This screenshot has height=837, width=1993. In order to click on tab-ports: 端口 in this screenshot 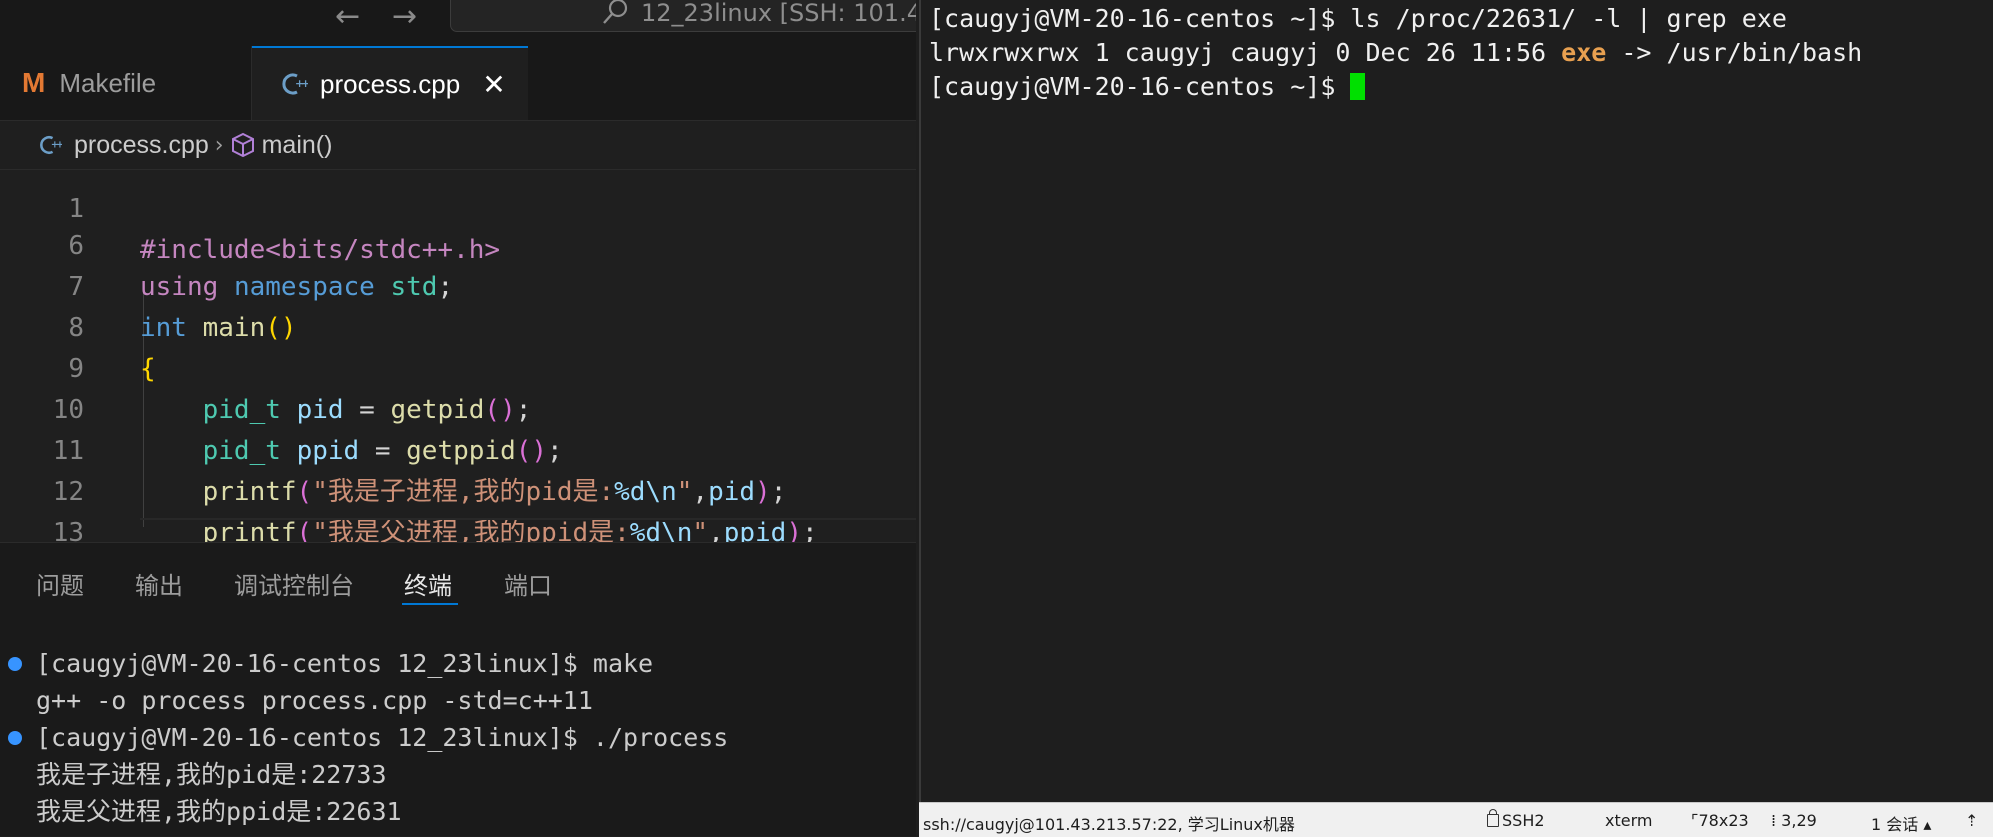, I will do `click(528, 583)`.